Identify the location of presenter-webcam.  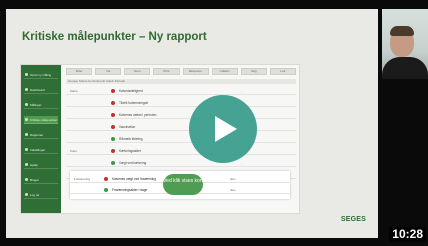
(405, 44).